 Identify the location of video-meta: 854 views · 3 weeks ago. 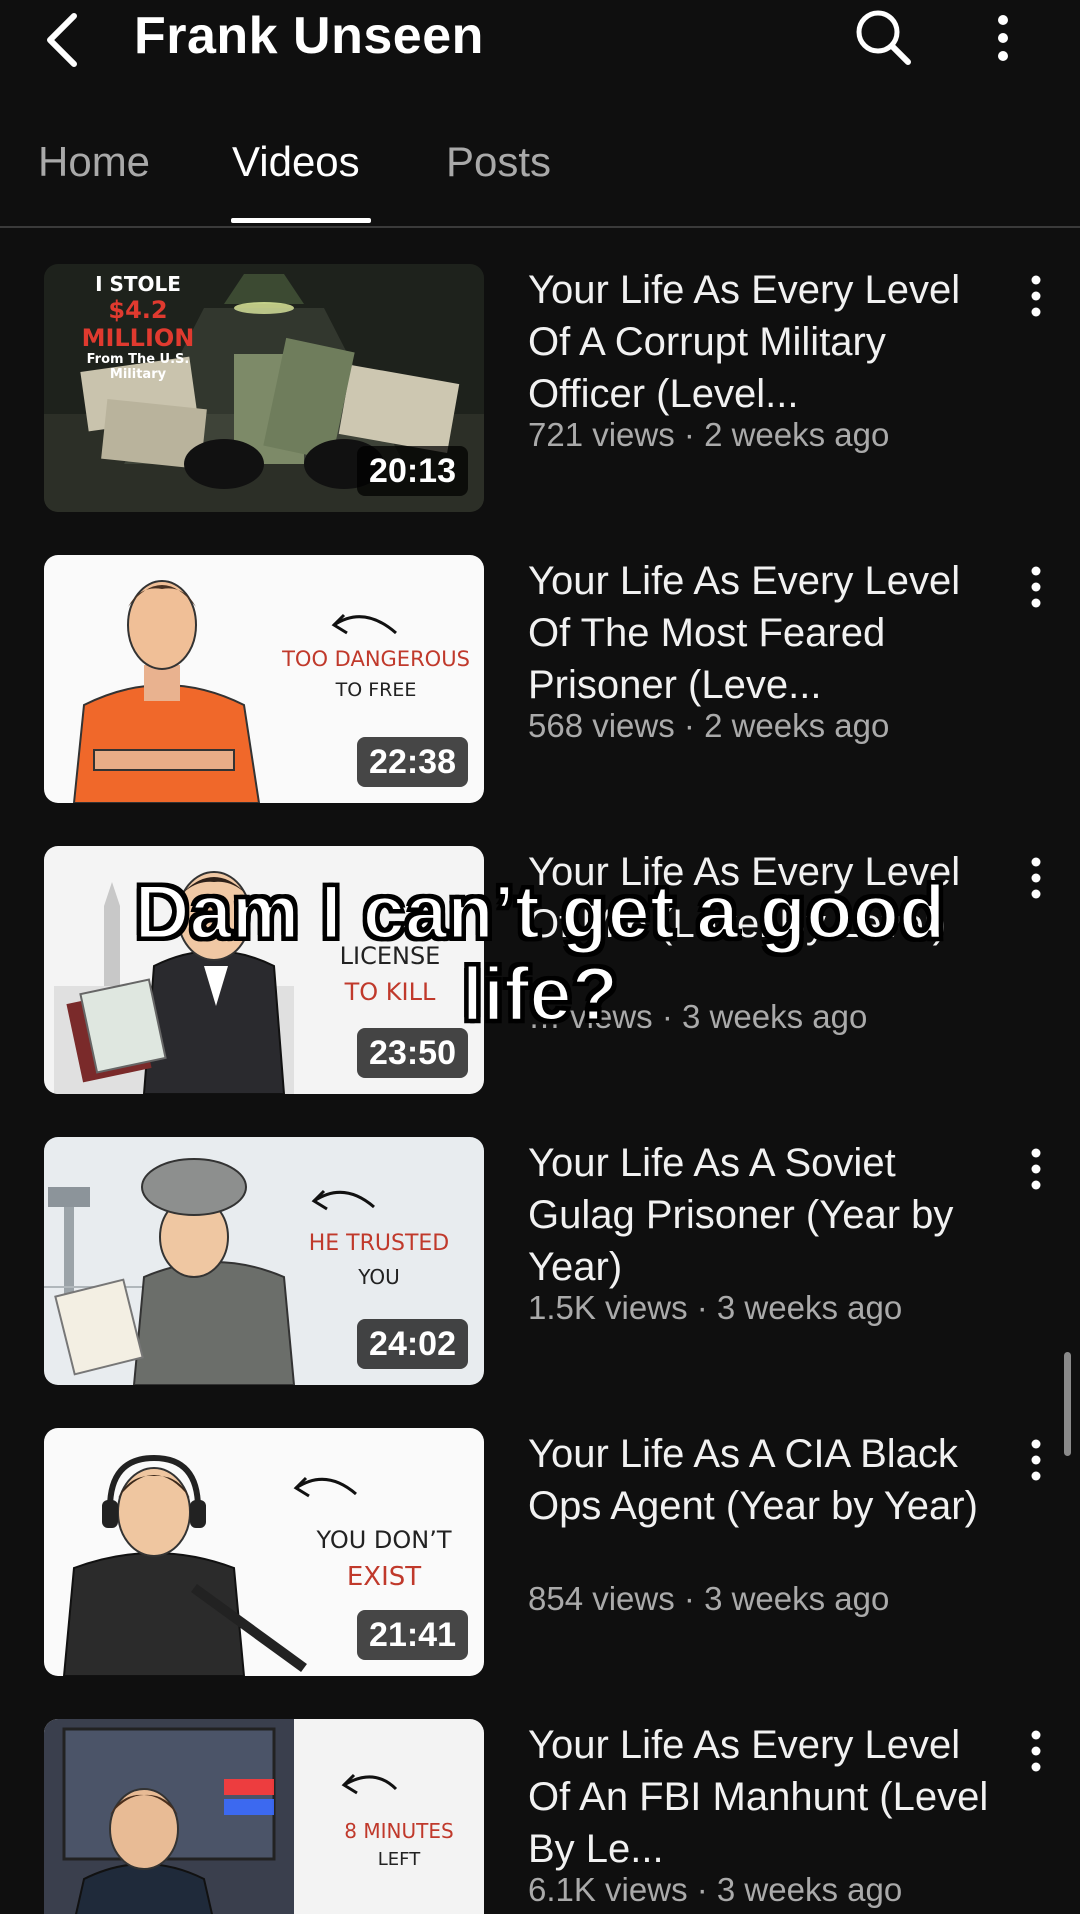
(709, 1598).